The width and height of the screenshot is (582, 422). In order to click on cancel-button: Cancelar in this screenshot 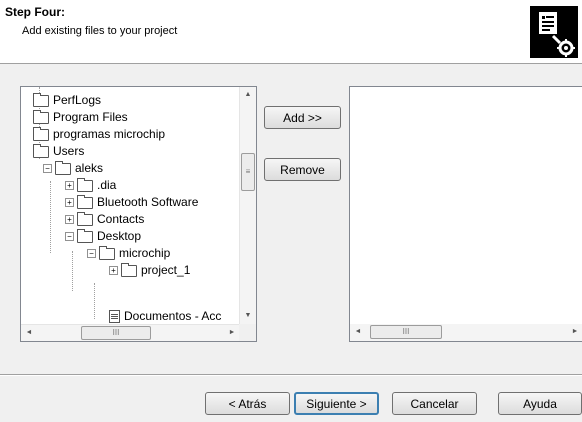, I will do `click(434, 403)`.